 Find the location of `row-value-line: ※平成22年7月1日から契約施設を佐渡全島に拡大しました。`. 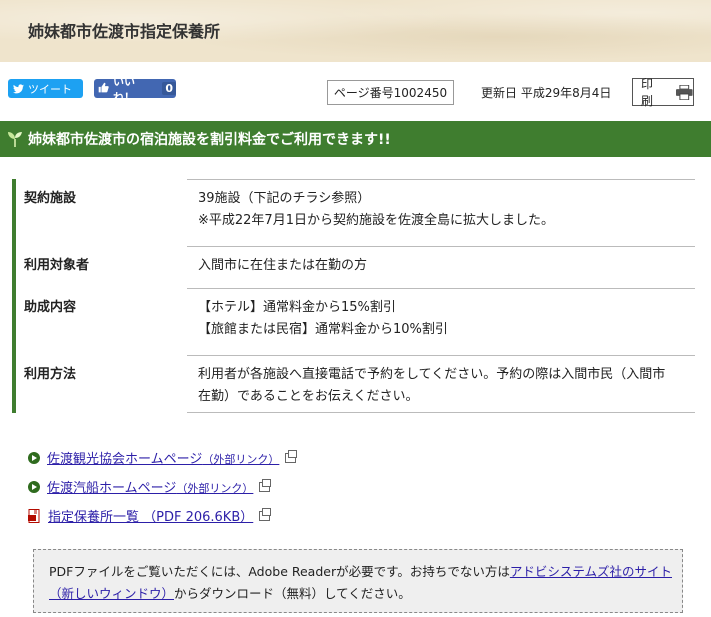

row-value-line: ※平成22年7月1日から契約施設を佐渡全島に拡大しました。 is located at coordinates (376, 220).